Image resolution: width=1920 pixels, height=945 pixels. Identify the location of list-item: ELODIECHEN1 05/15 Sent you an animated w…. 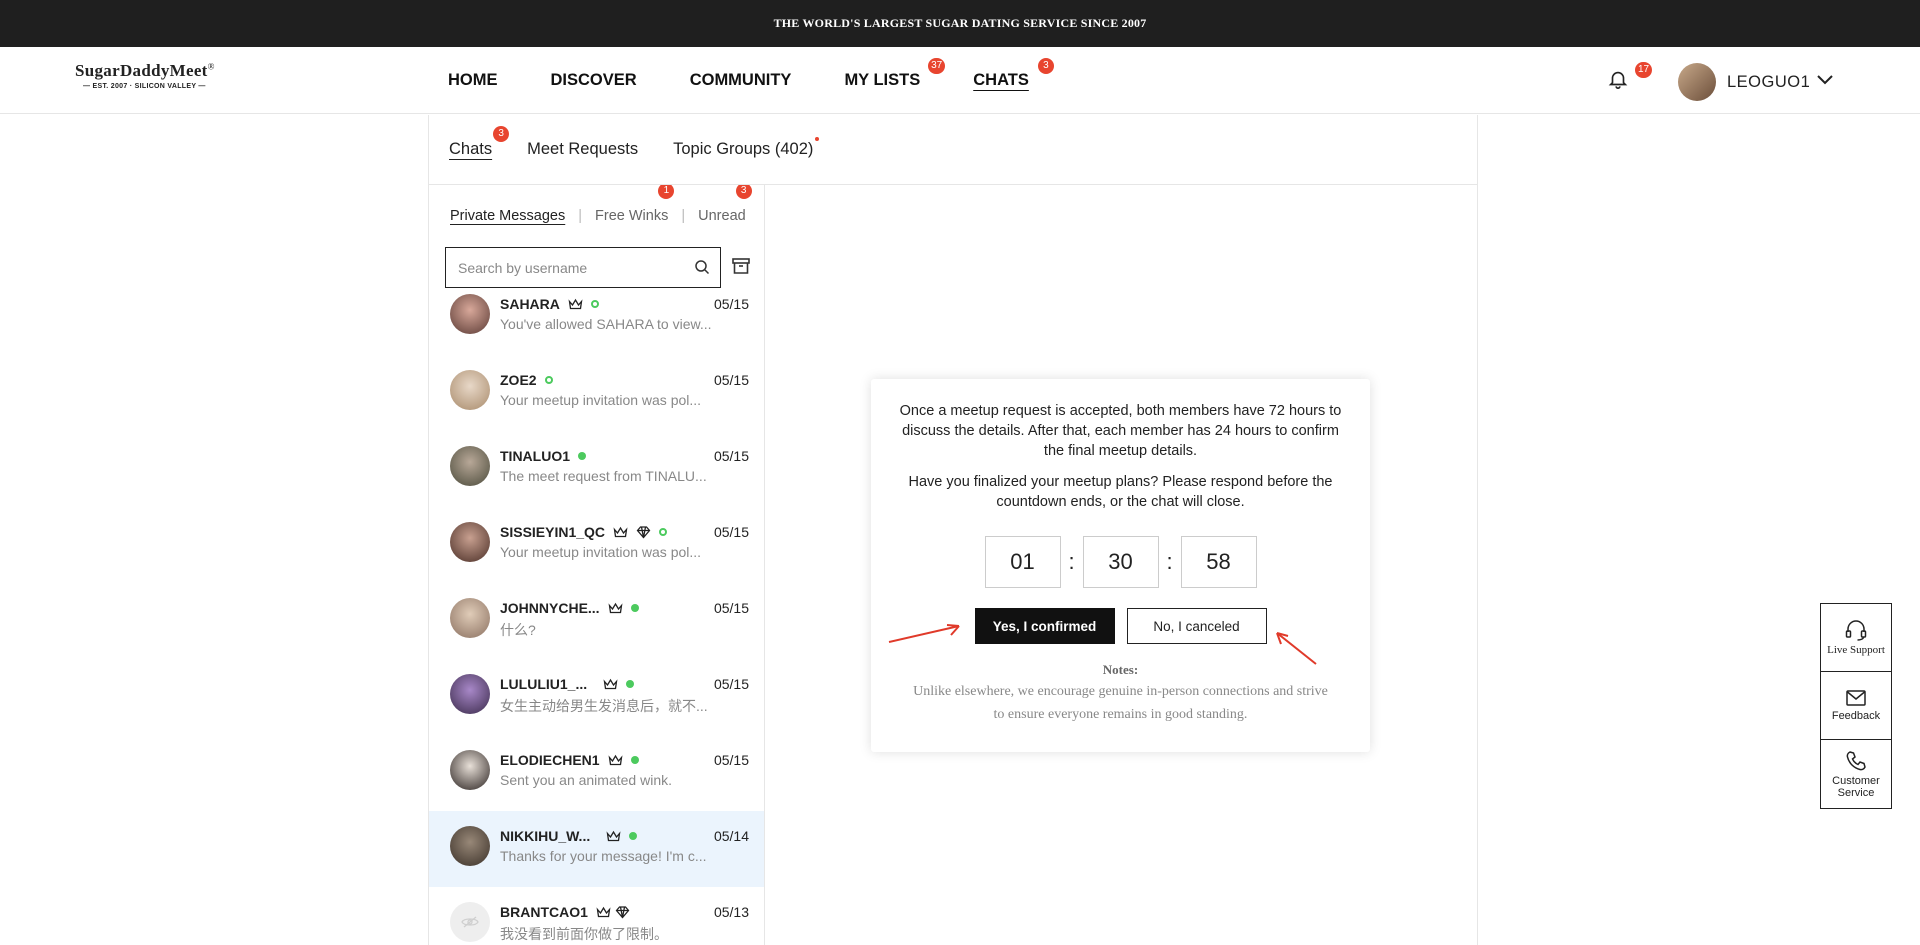
(596, 773).